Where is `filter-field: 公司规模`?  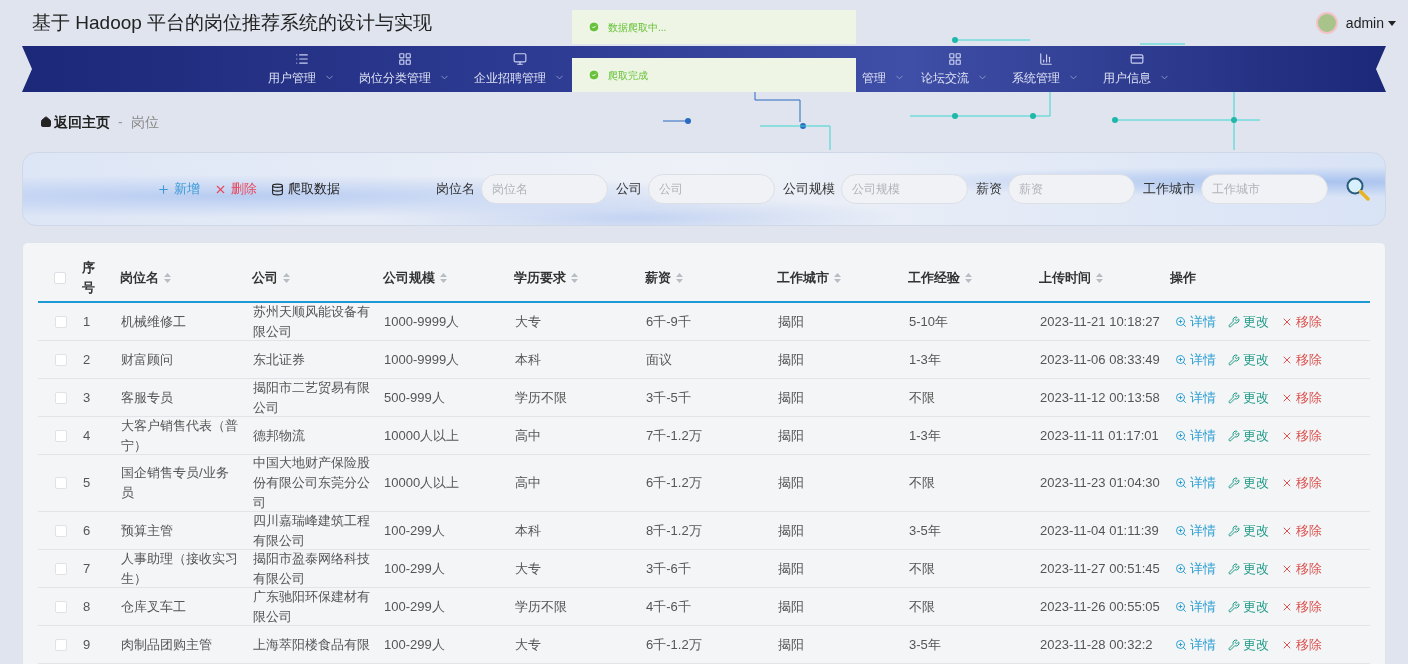
filter-field: 公司规模 is located at coordinates (904, 189).